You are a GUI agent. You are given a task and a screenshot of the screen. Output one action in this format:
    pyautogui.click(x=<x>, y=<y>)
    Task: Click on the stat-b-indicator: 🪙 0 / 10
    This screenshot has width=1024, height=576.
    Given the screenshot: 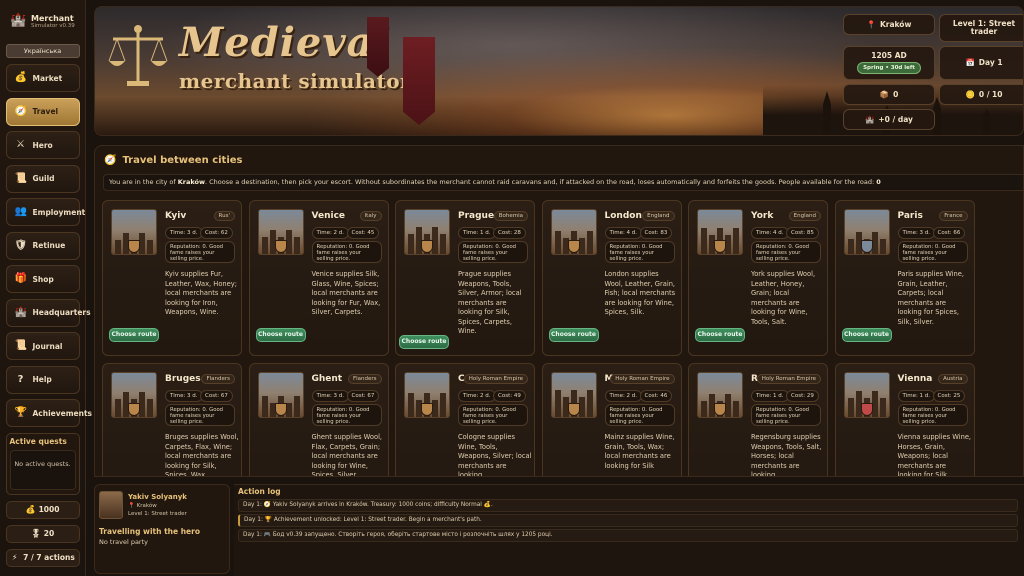 What is the action you would take?
    pyautogui.click(x=981, y=94)
    